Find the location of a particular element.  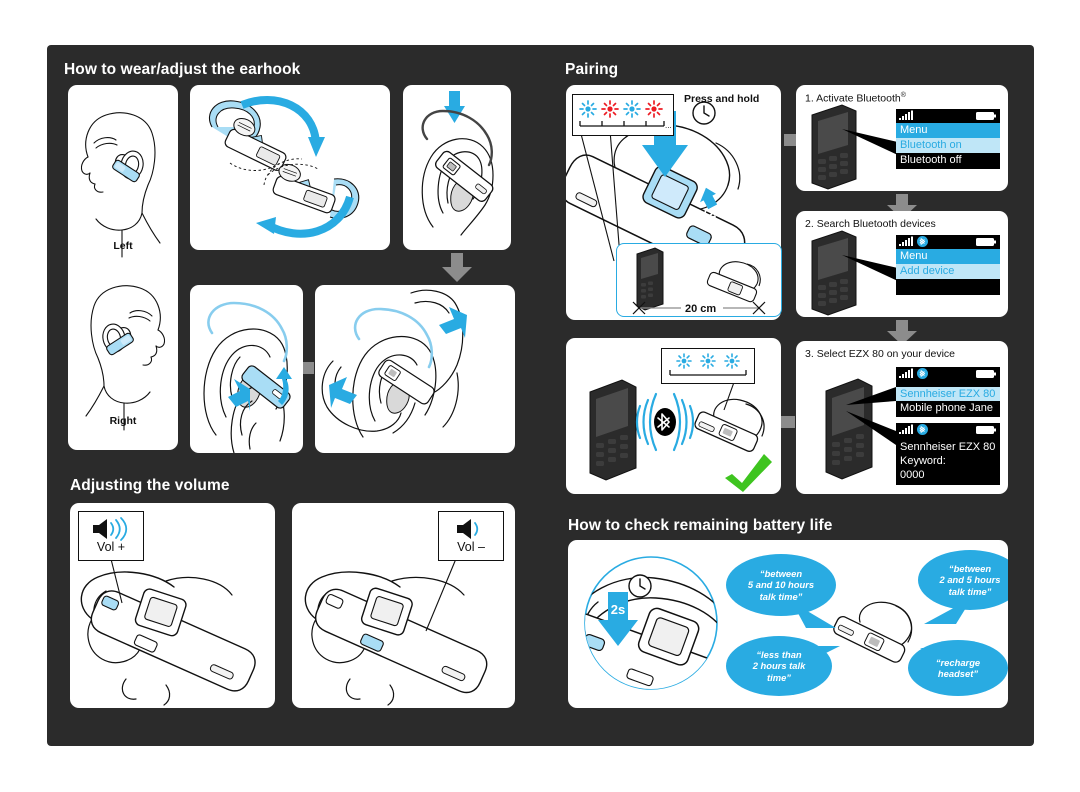

screen-row-mobile-phone-jane: Mobile phone Jane is located at coordinates (948, 408).